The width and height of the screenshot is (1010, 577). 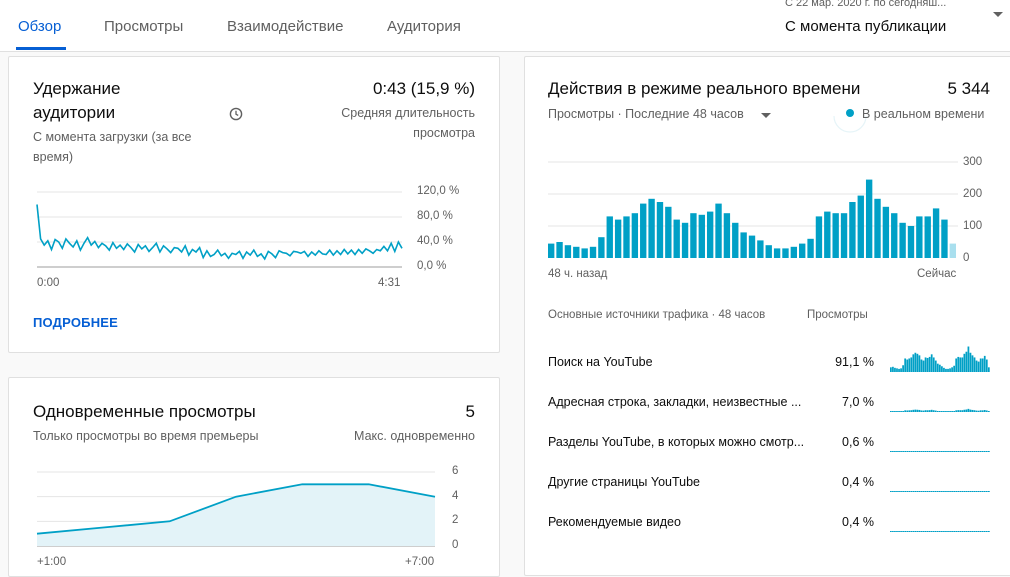 I want to click on tab-overview: Обзор, so click(x=39, y=26).